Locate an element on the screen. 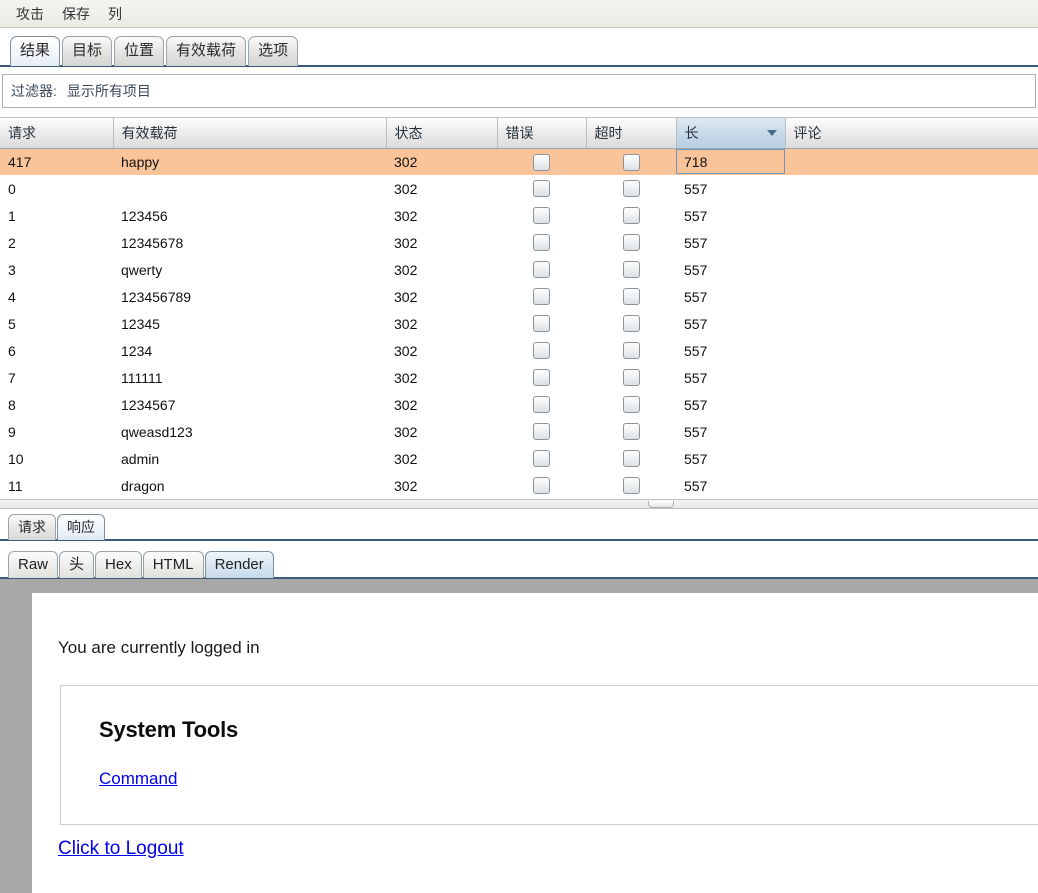 The height and width of the screenshot is (893, 1038). table-row: 6 1234 302 557 is located at coordinates (519, 350).